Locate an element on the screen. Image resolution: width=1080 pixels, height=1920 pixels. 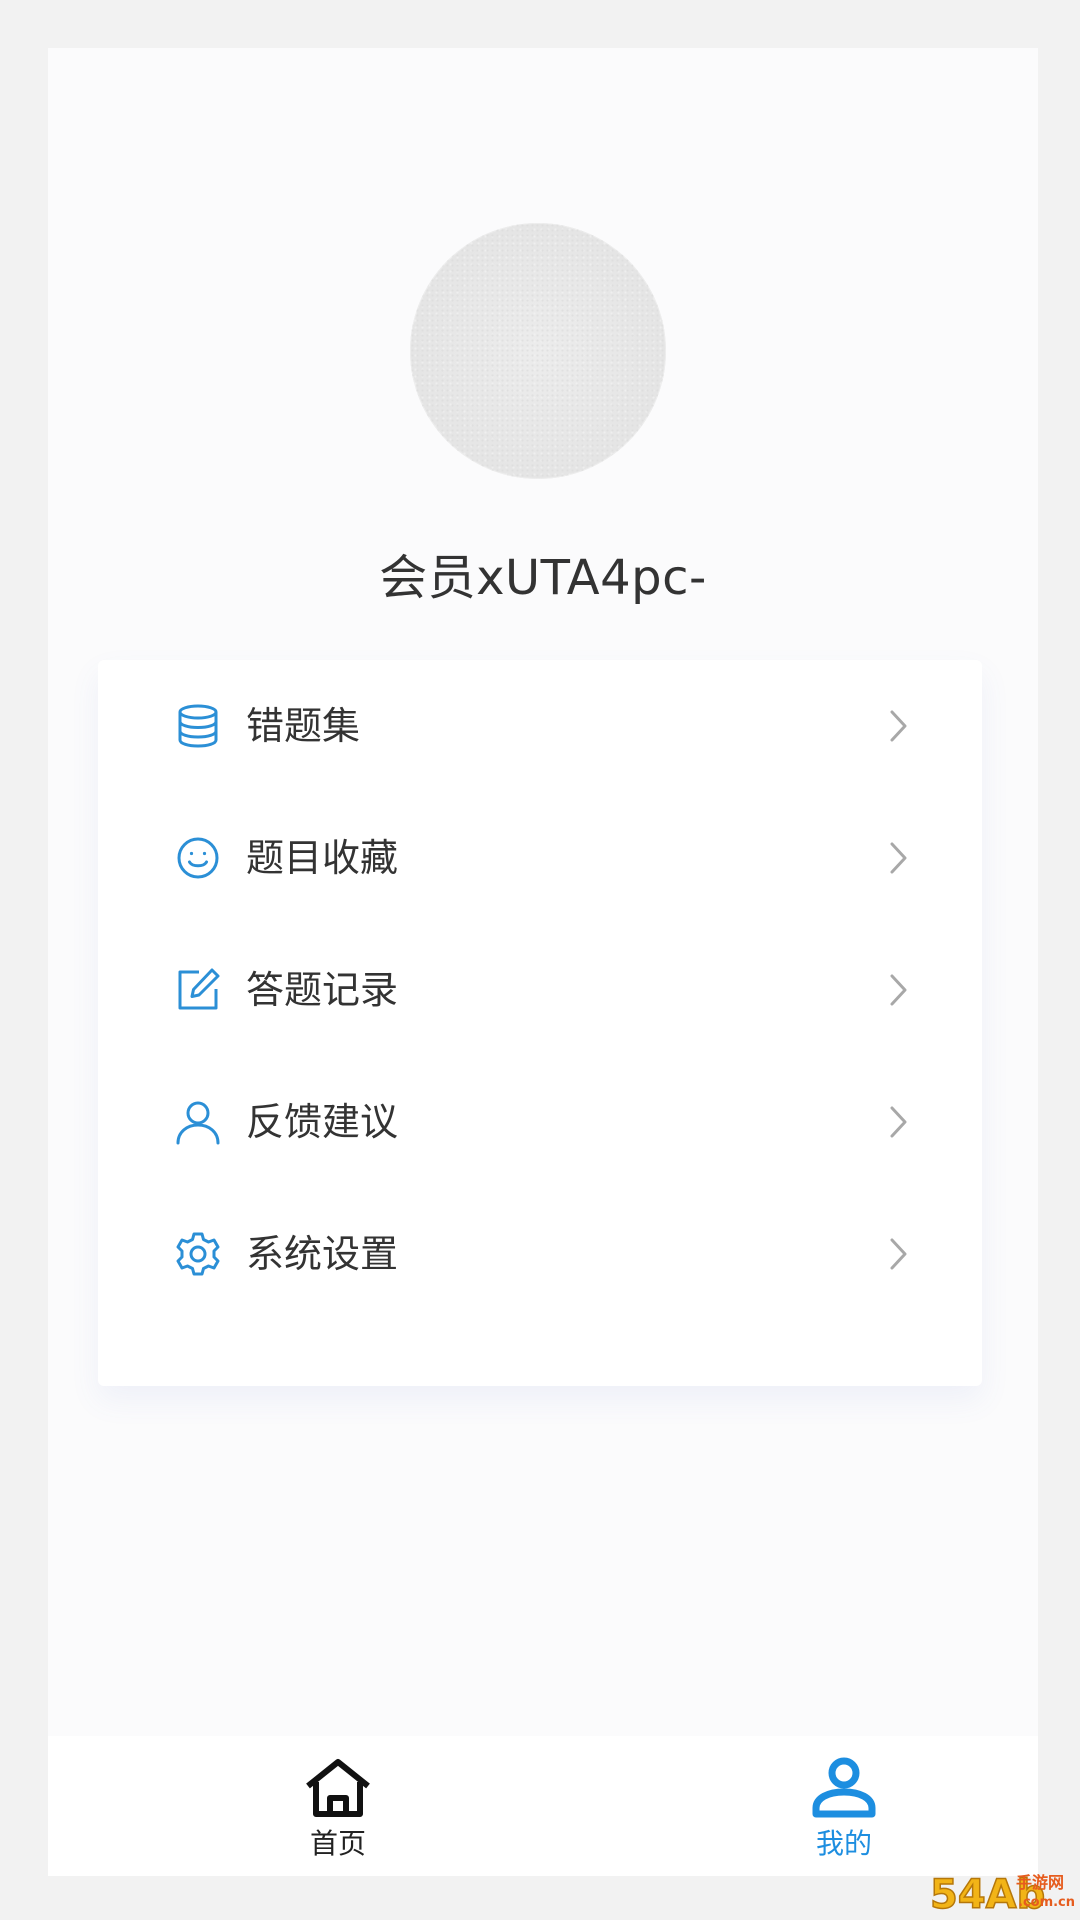
username: 会员xUTA4pc- is located at coordinates (543, 578).